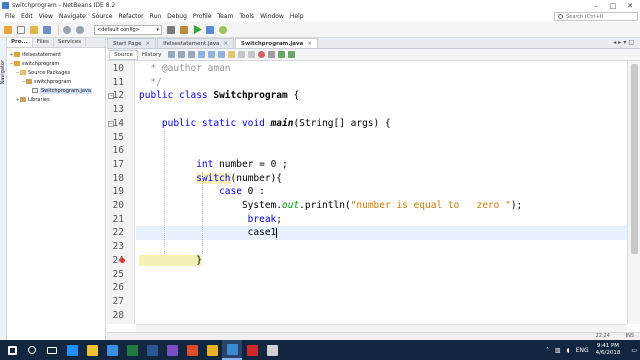 The width and height of the screenshot is (640, 360). Describe the element at coordinates (381, 69) in the screenshot. I see `code-line: * @author aman` at that location.